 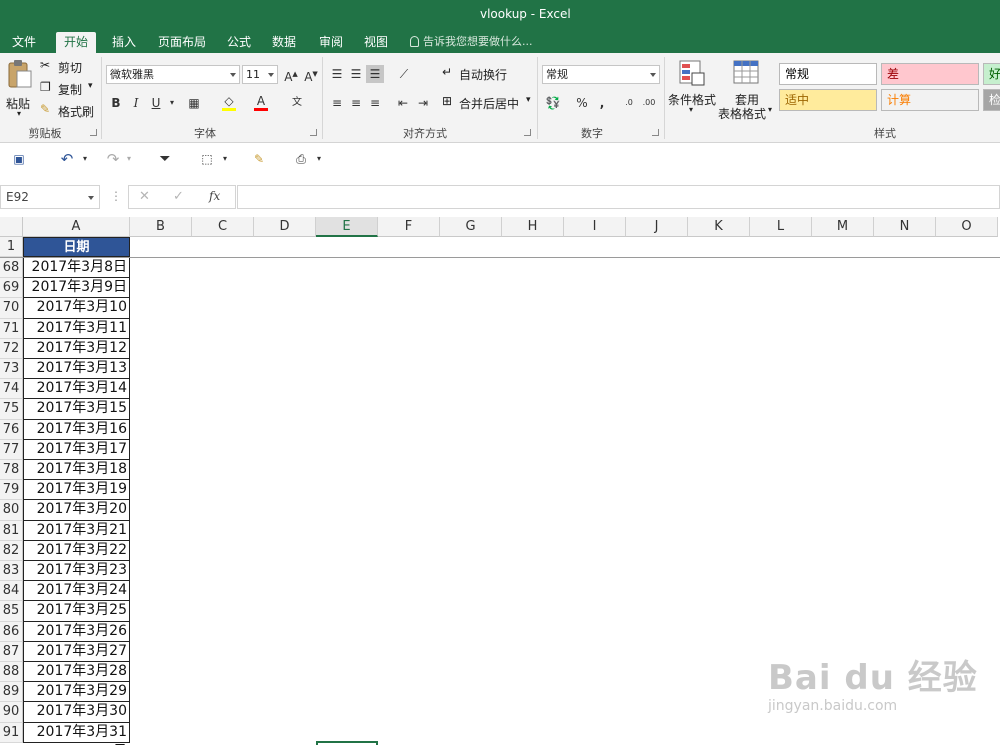 What do you see at coordinates (356, 103) in the screenshot?
I see `align-center-icon: ≡` at bounding box center [356, 103].